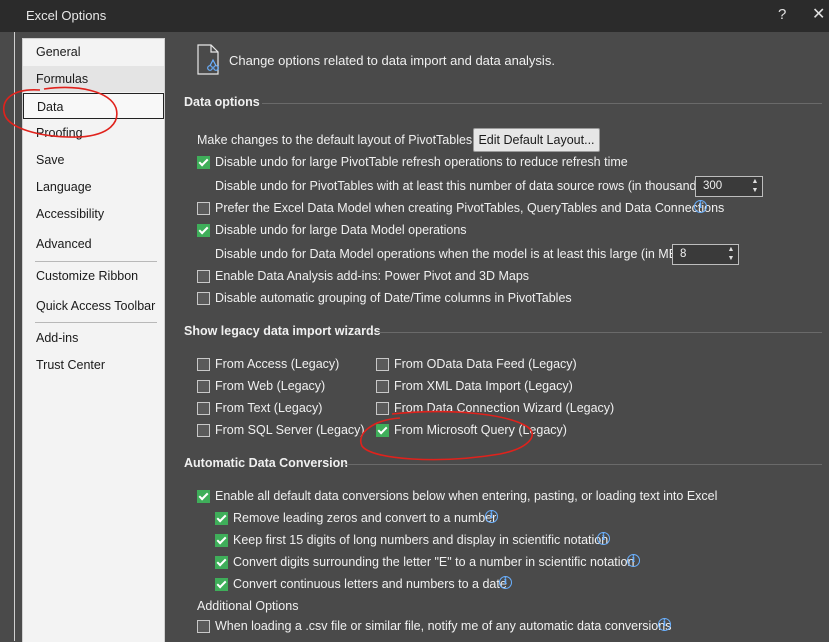 The image size is (829, 642). What do you see at coordinates (62, 79) in the screenshot?
I see `sidebar-item-label: Formulas` at bounding box center [62, 79].